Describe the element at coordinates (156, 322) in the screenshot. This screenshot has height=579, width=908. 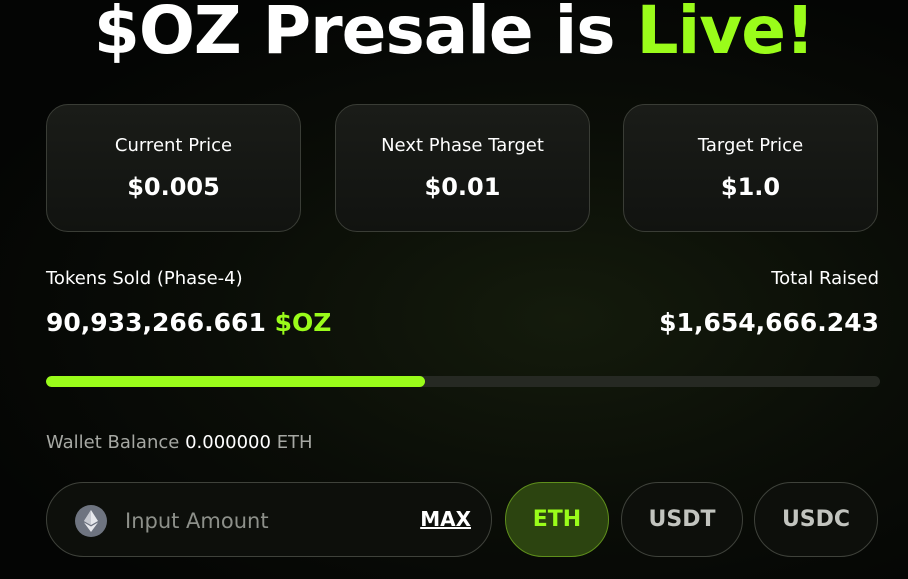
I see `tokens-sold-amount: 90,933,266.661` at that location.